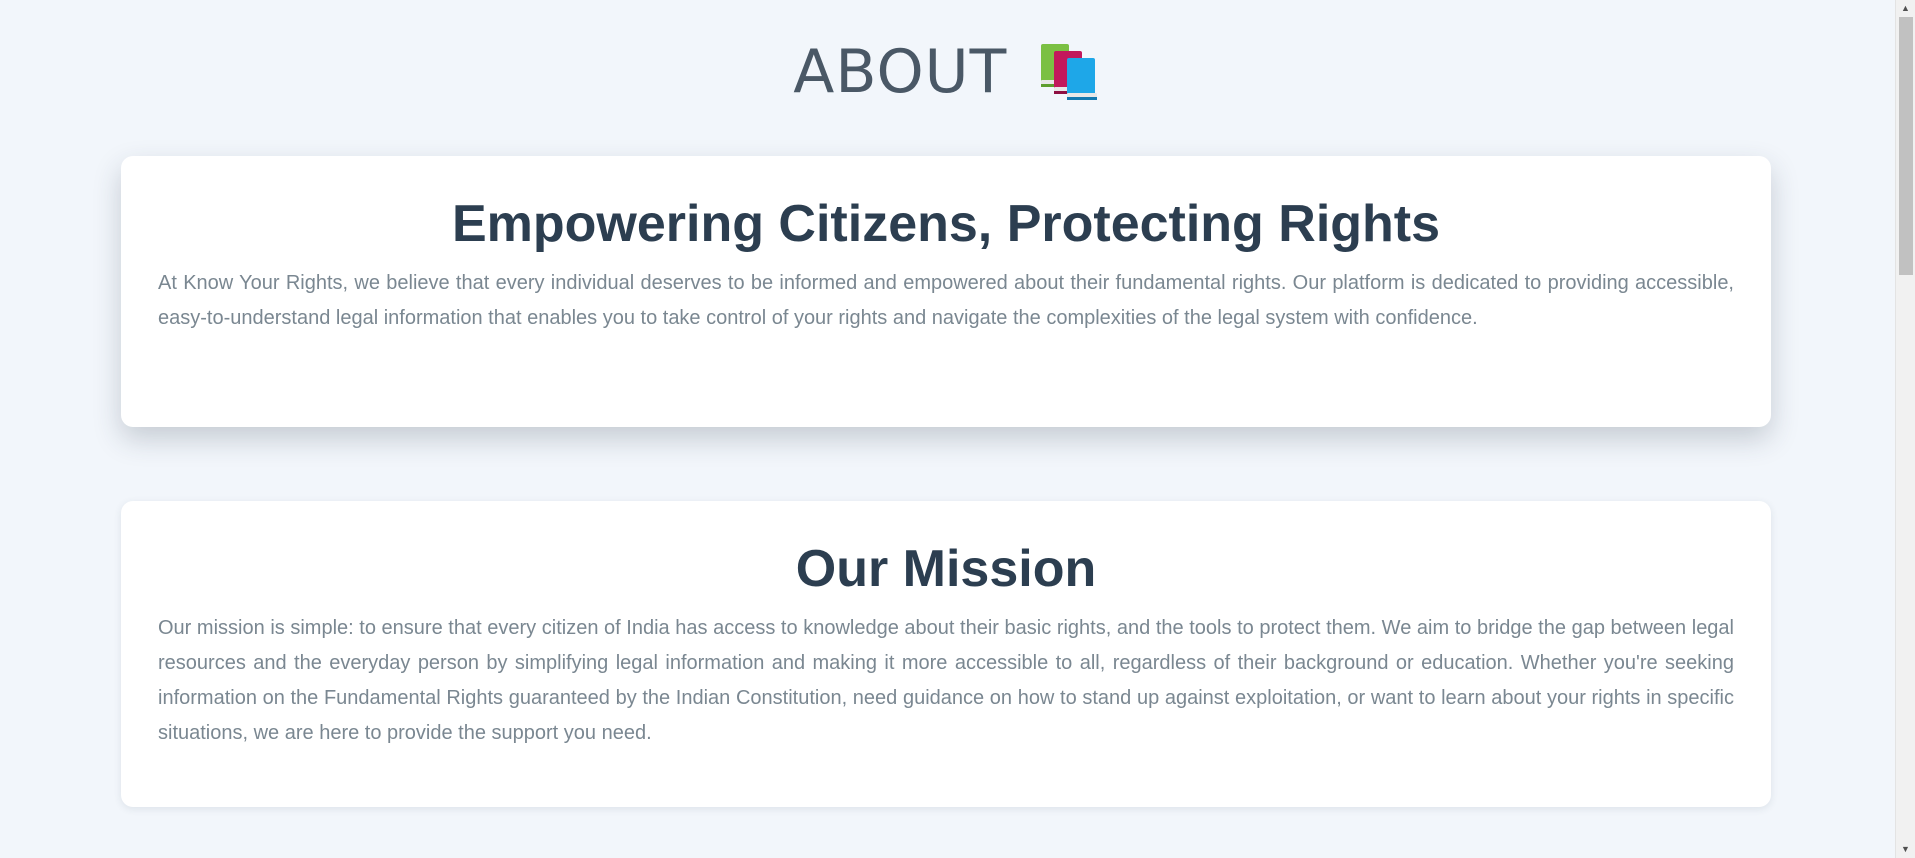 The image size is (1915, 858). Describe the element at coordinates (1906, 146) in the screenshot. I see `scrollbar-thumb` at that location.